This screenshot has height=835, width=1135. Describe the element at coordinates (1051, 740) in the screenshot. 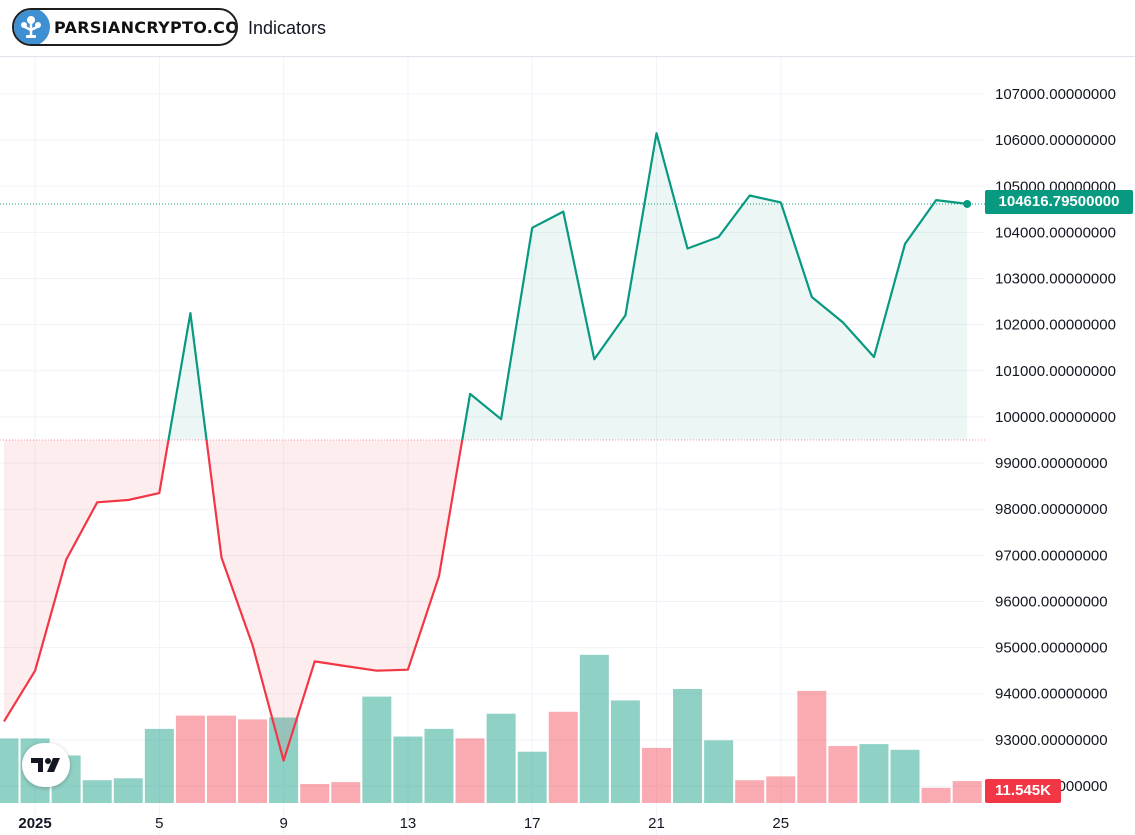

I see `price-axis-label: 93000.00000000` at that location.